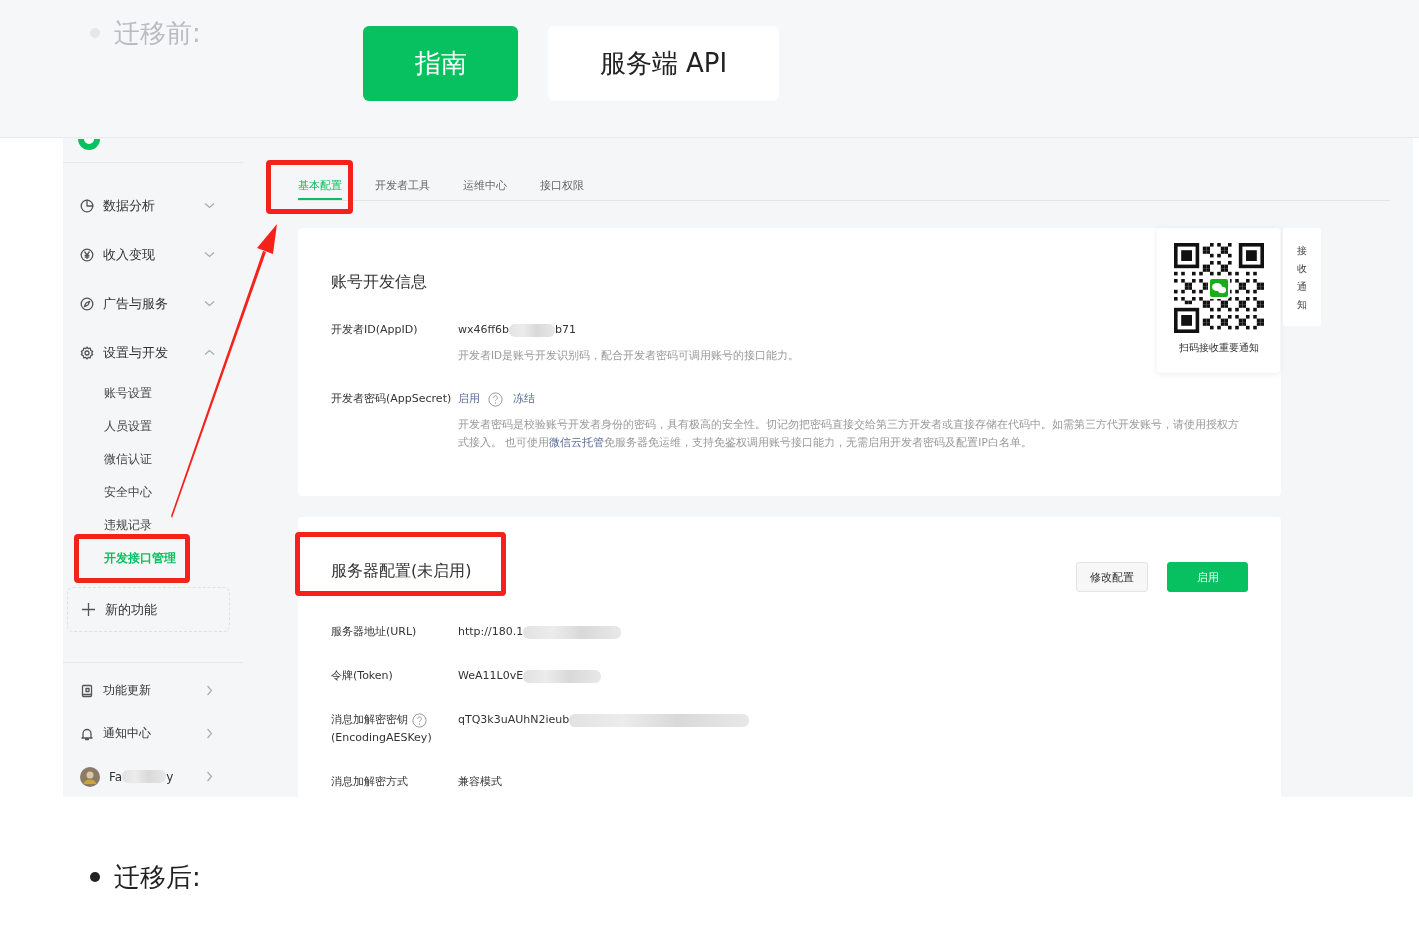 The image size is (1419, 925). Describe the element at coordinates (128, 426) in the screenshot. I see `nav-subitem: 人员设置` at that location.